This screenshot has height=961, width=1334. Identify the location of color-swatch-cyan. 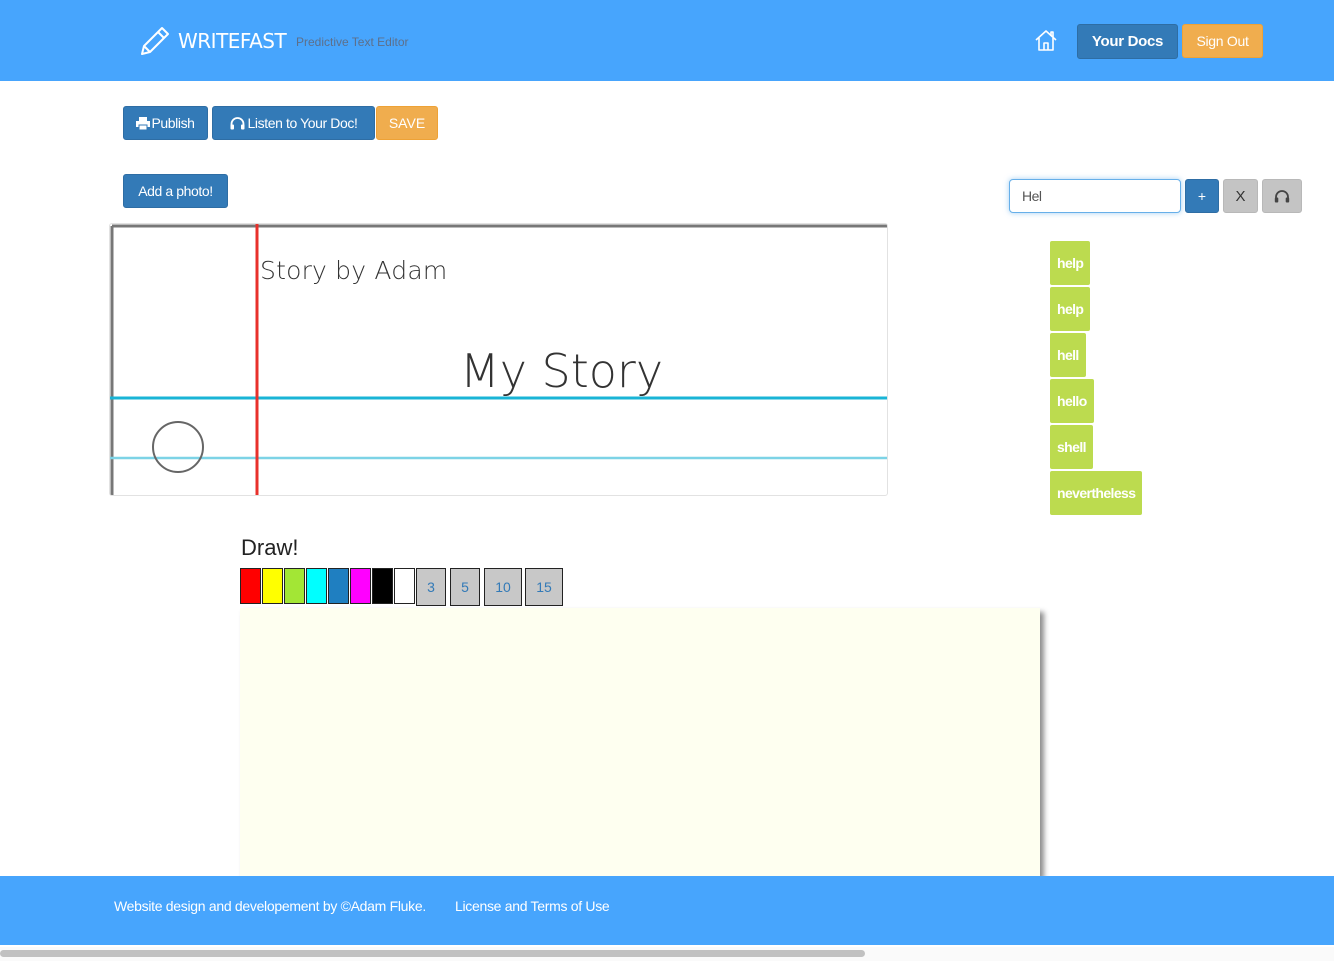
(316, 586).